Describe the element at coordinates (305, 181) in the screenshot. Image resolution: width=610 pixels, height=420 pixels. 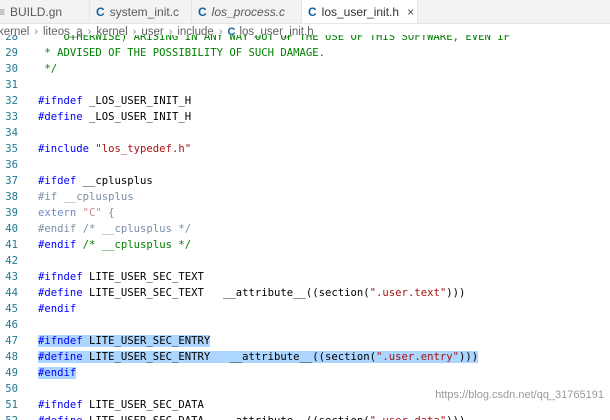
I see `code-line: 37 #ifdef __cplusplus` at that location.